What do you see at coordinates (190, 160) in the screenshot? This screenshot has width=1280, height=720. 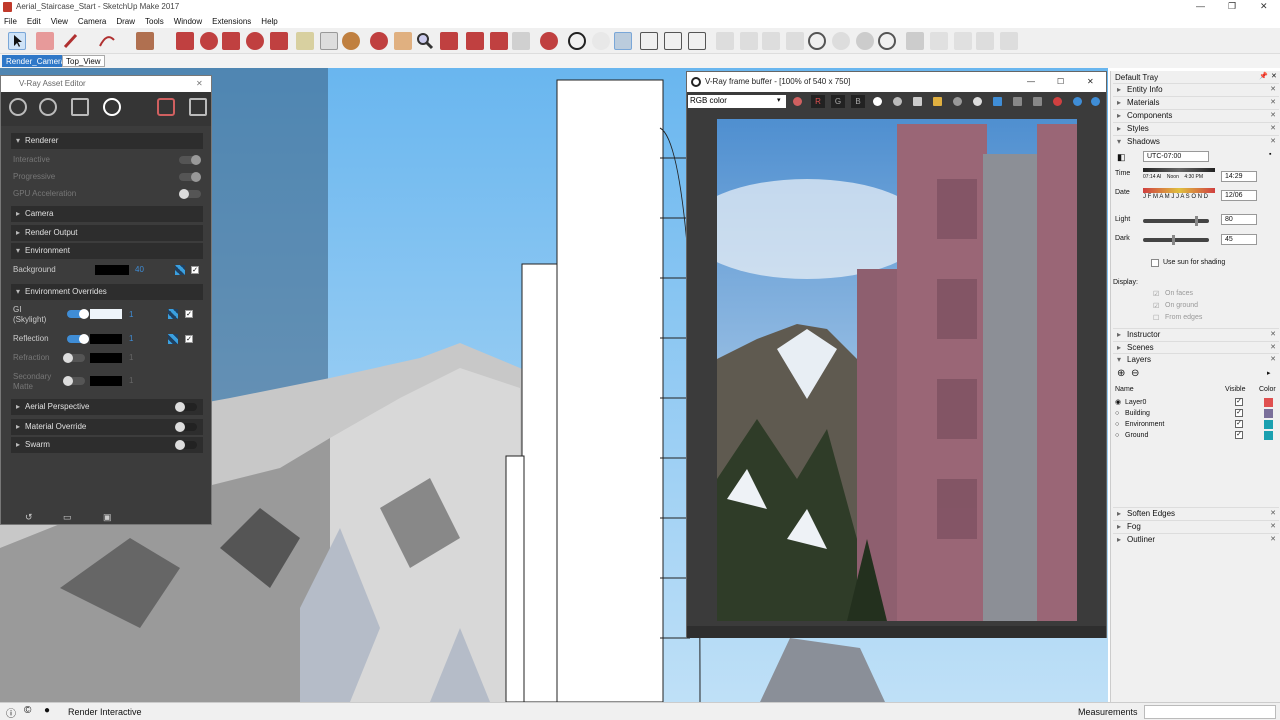 I see `interactive-toggle` at bounding box center [190, 160].